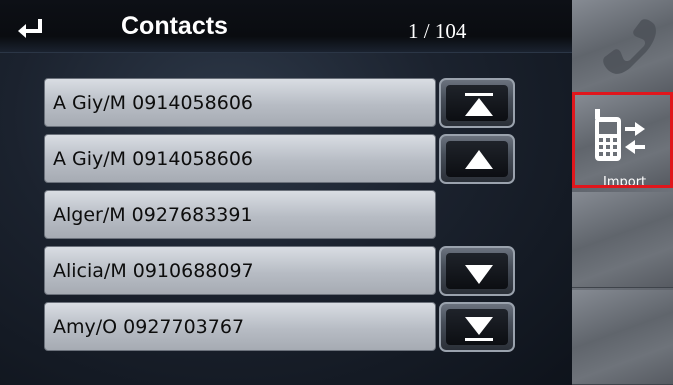  I want to click on contact-label: Amy/O 0927703767, so click(149, 327).